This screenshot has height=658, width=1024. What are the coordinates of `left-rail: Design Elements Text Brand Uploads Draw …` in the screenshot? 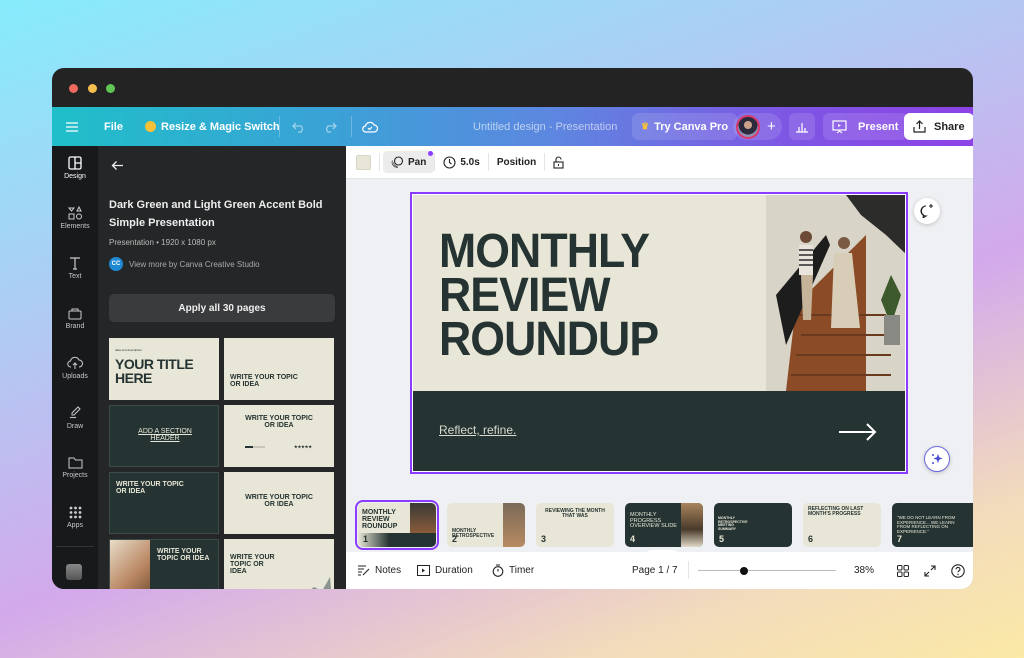 It's located at (75, 367).